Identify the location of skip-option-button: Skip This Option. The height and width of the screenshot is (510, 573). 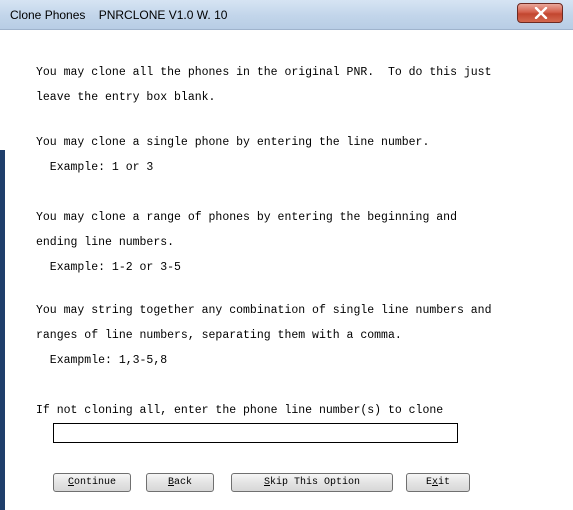
(312, 482).